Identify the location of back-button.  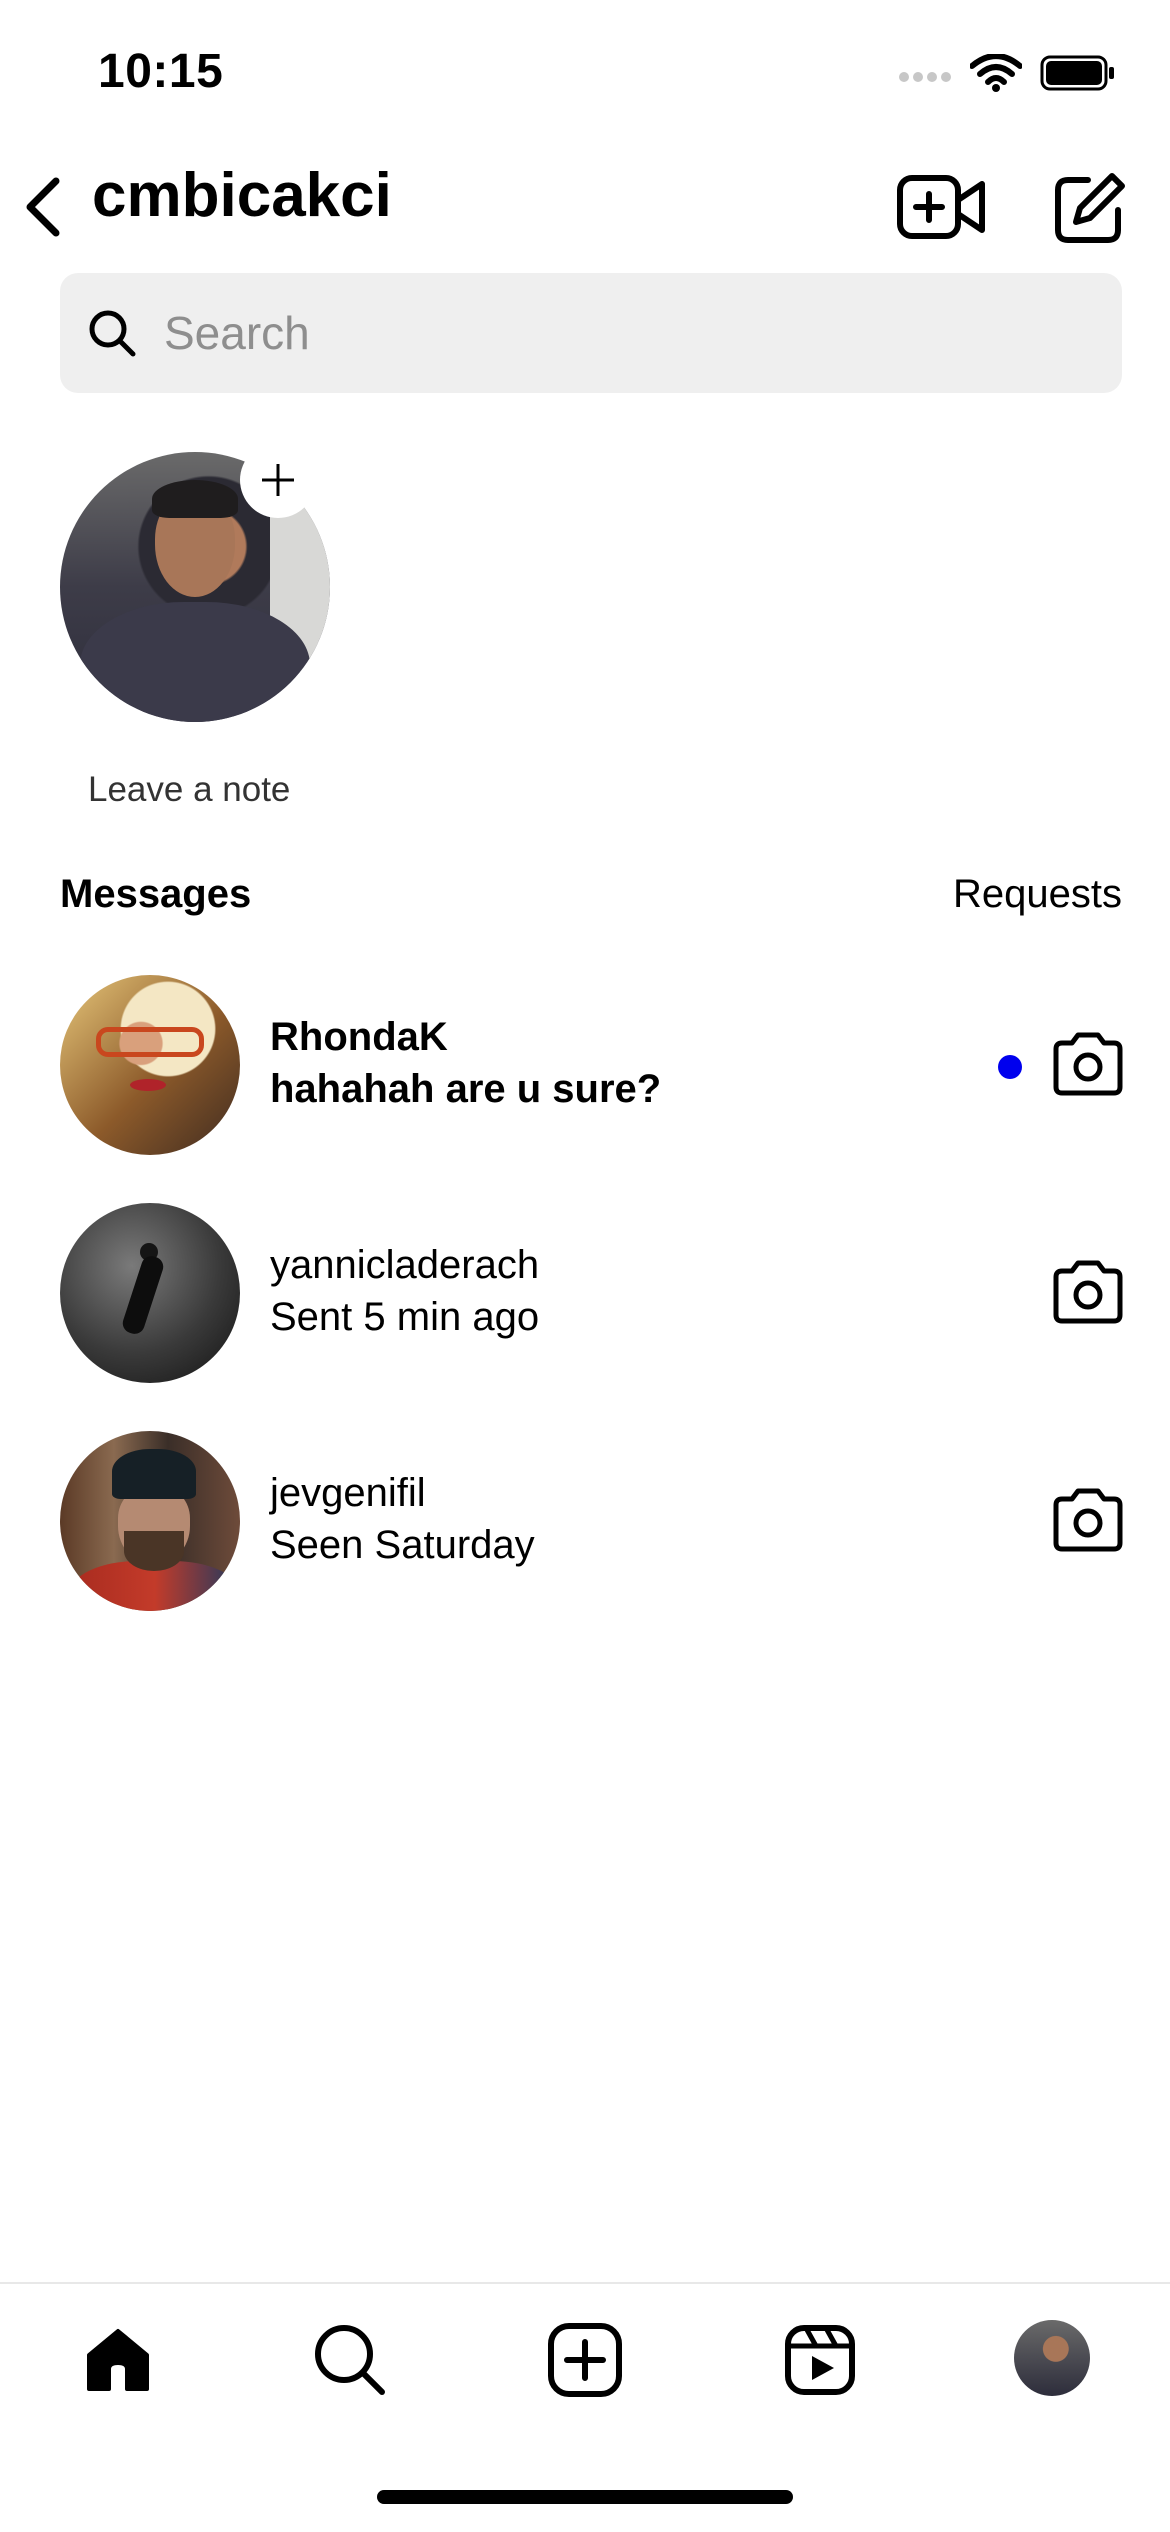
(45, 207).